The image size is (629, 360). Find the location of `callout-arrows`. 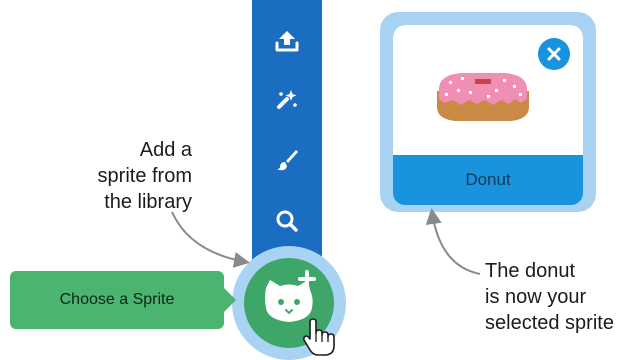

callout-arrows is located at coordinates (326, 241).